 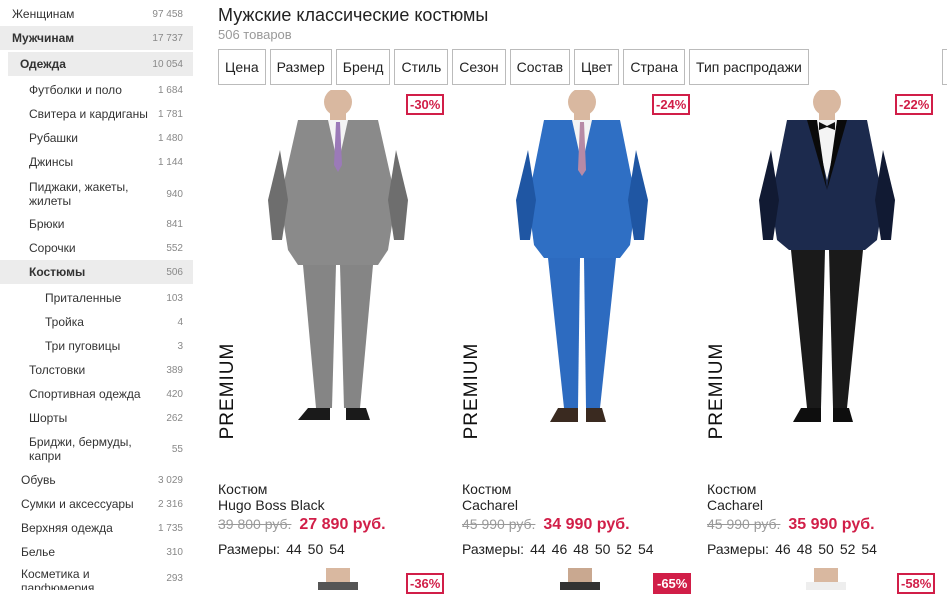 What do you see at coordinates (96, 138) in the screenshot?
I see `sidebar-item-shirts: Рубашки 1 480` at bounding box center [96, 138].